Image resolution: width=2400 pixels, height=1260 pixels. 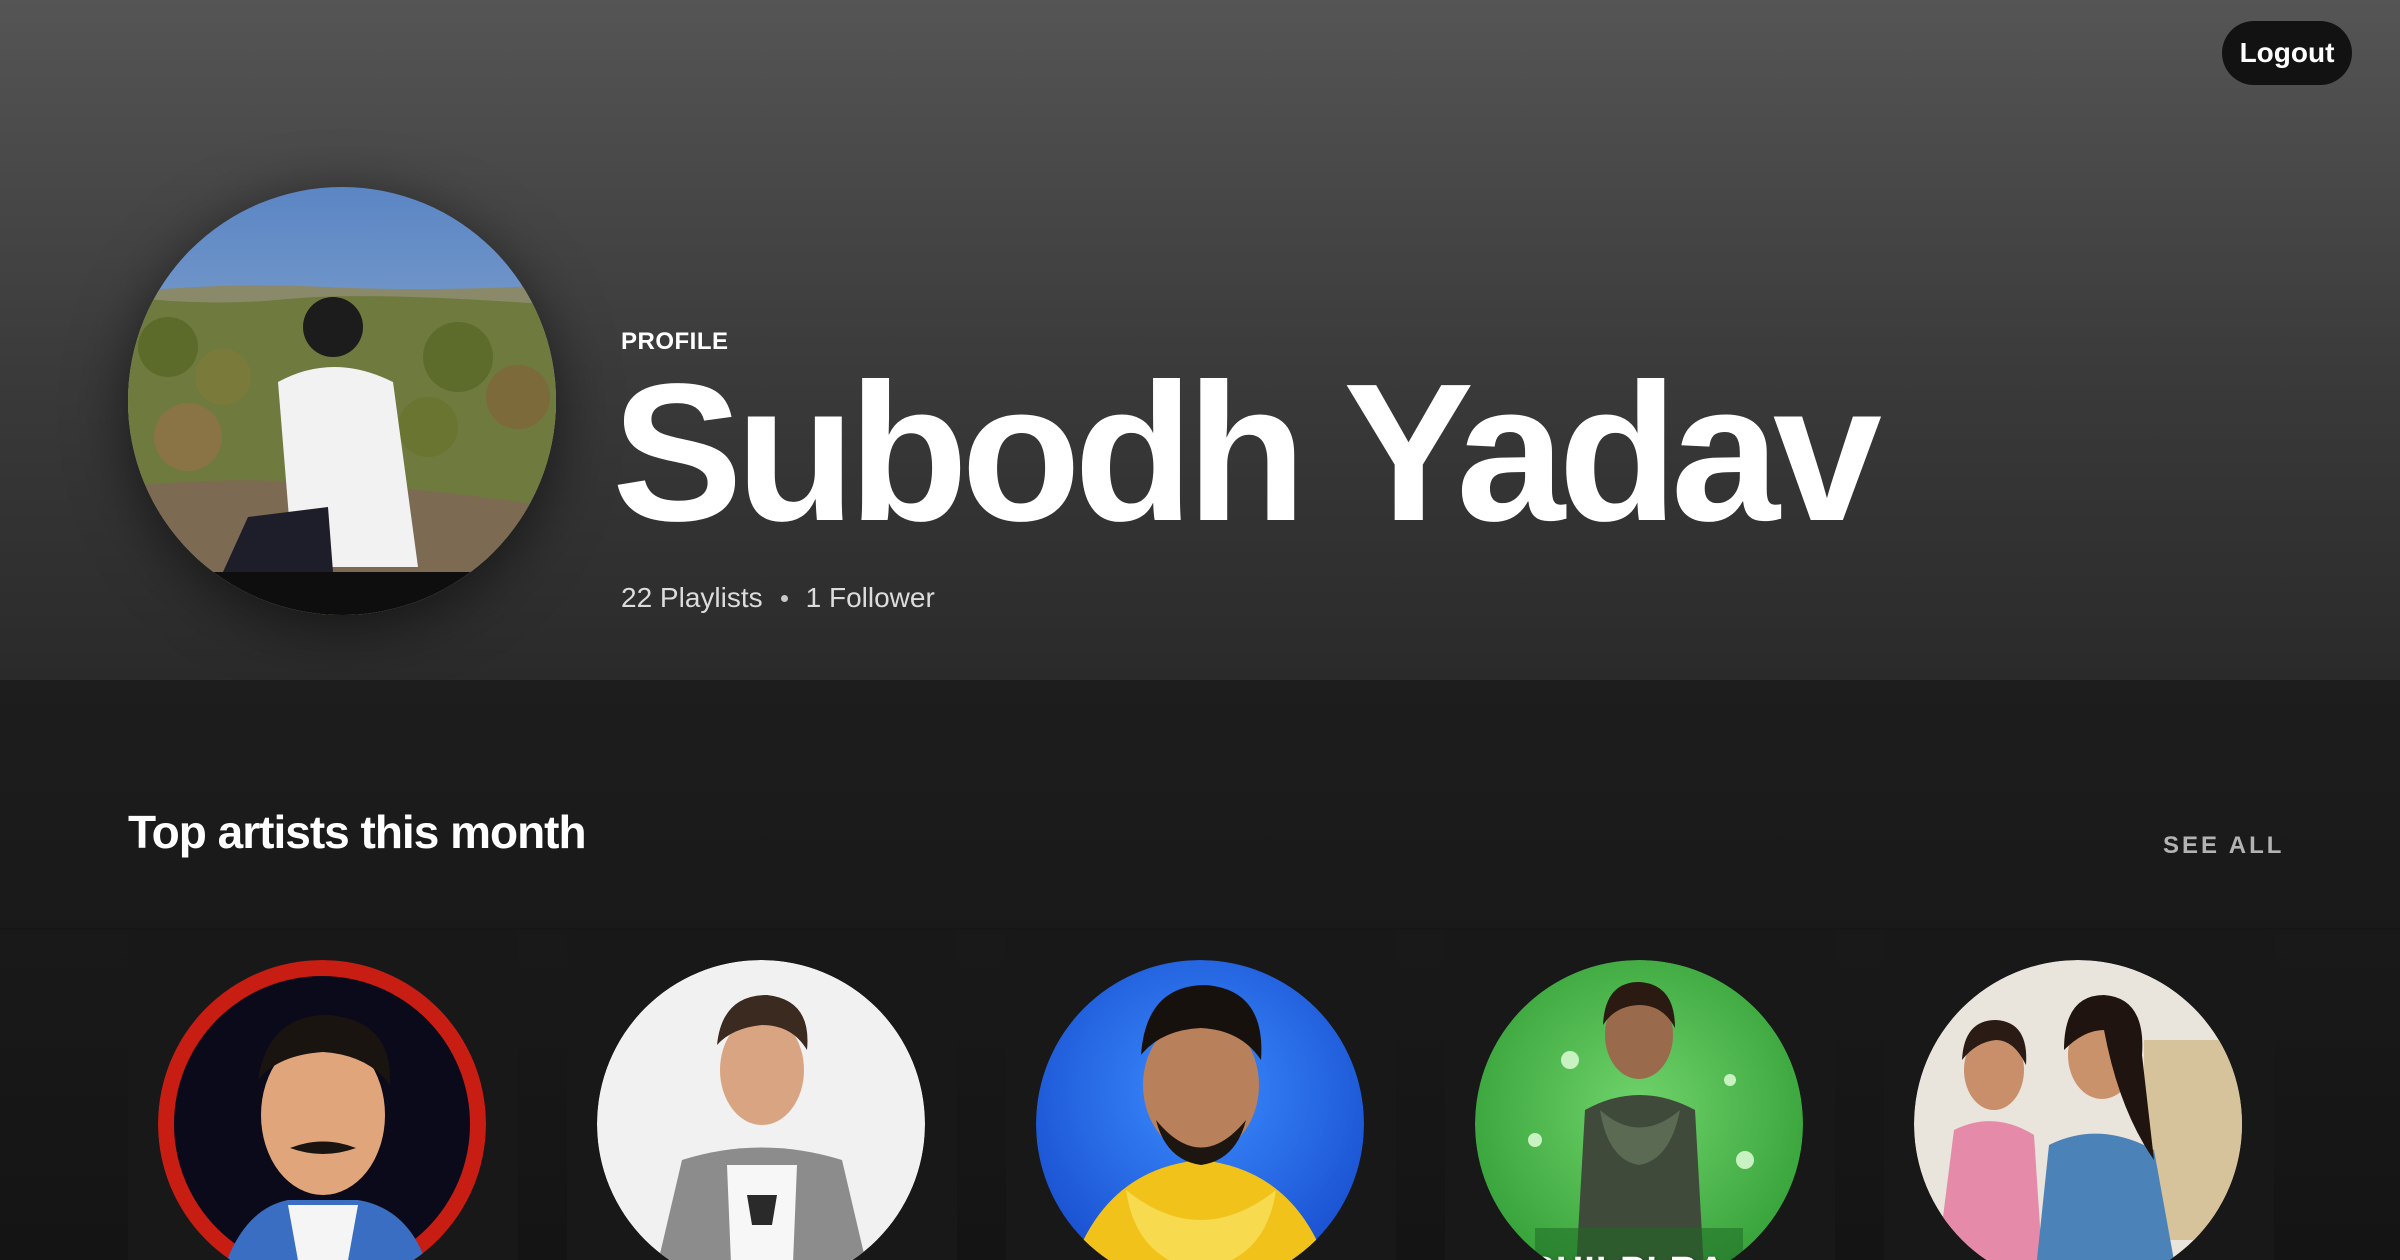 I want to click on artist-card: SHILPI RAJ, so click(x=1640, y=1095).